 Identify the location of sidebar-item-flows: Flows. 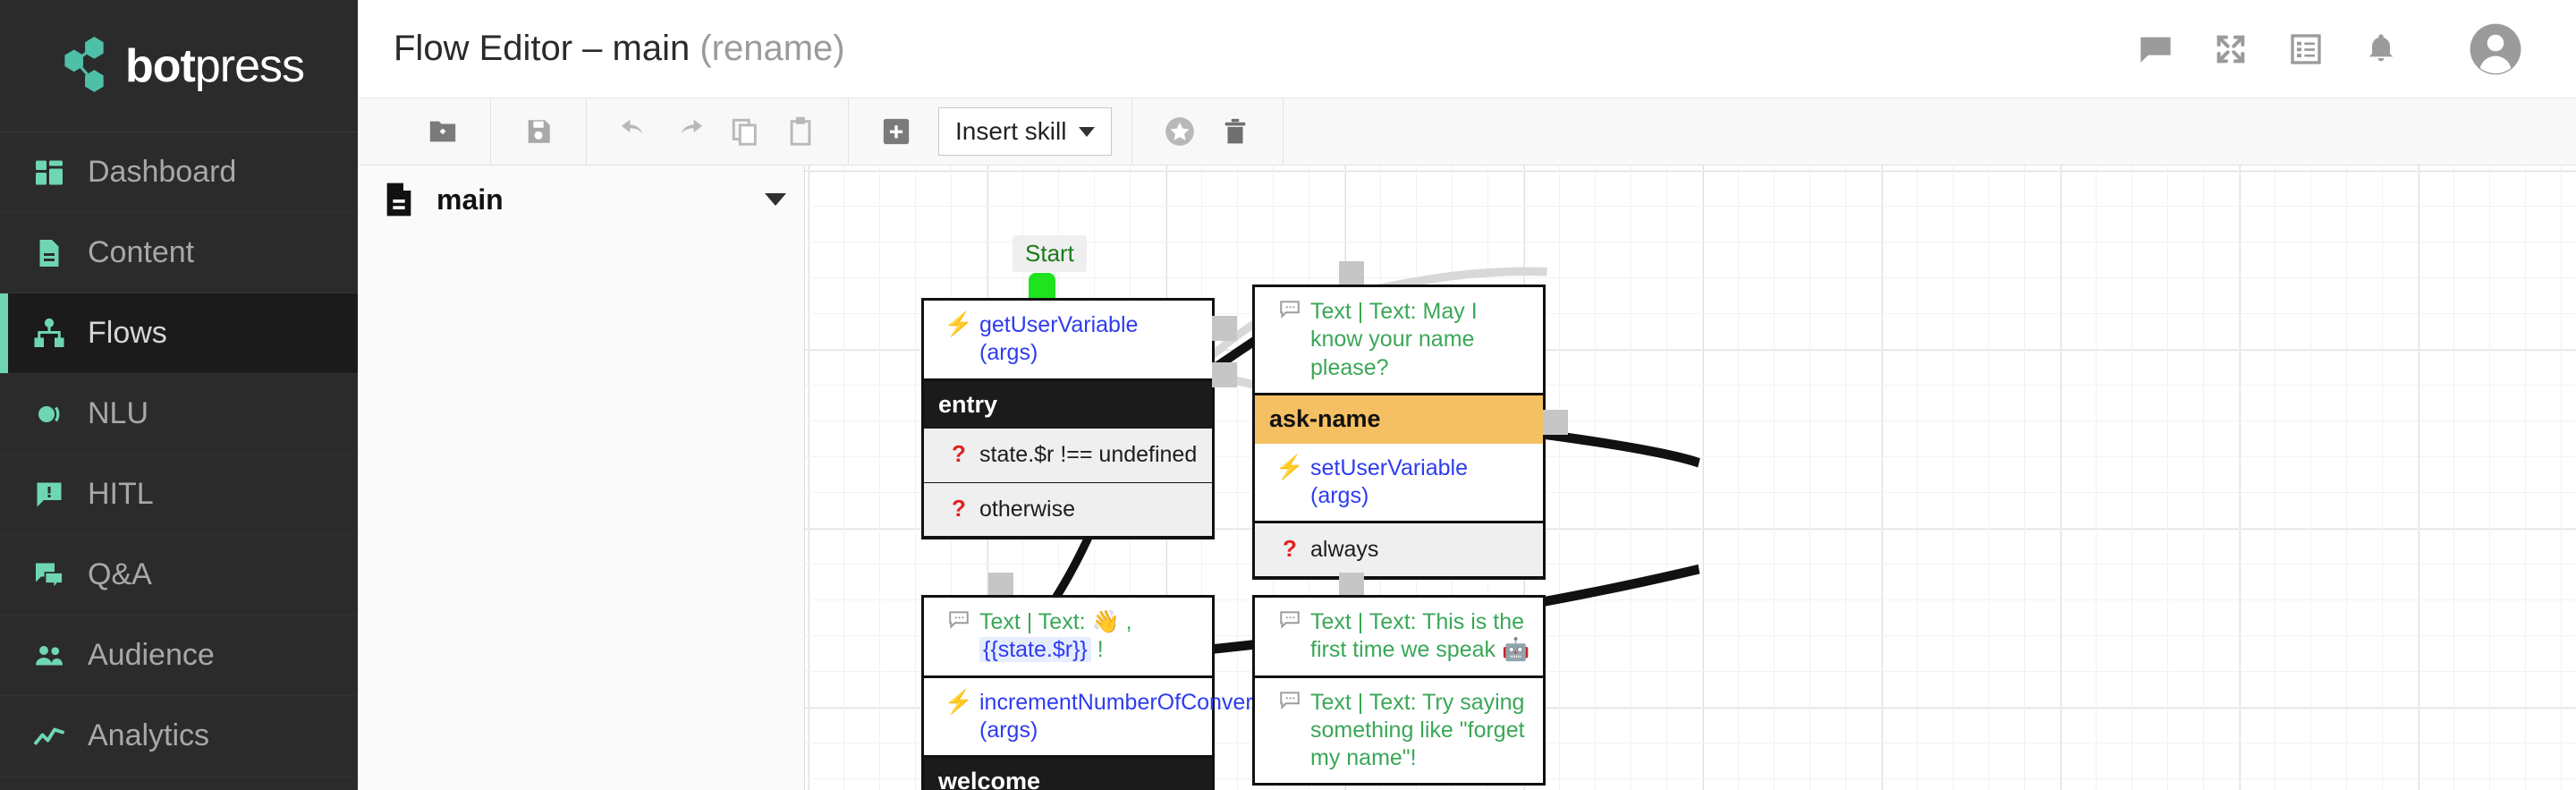
(179, 333).